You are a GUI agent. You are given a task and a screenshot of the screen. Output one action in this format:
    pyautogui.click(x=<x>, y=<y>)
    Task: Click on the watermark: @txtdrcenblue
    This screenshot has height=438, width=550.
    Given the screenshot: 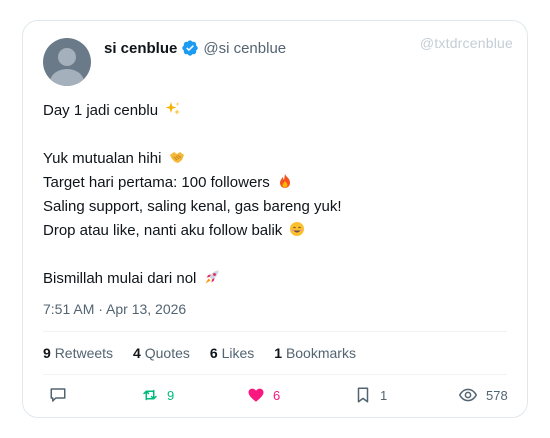 What is the action you would take?
    pyautogui.click(x=466, y=43)
    